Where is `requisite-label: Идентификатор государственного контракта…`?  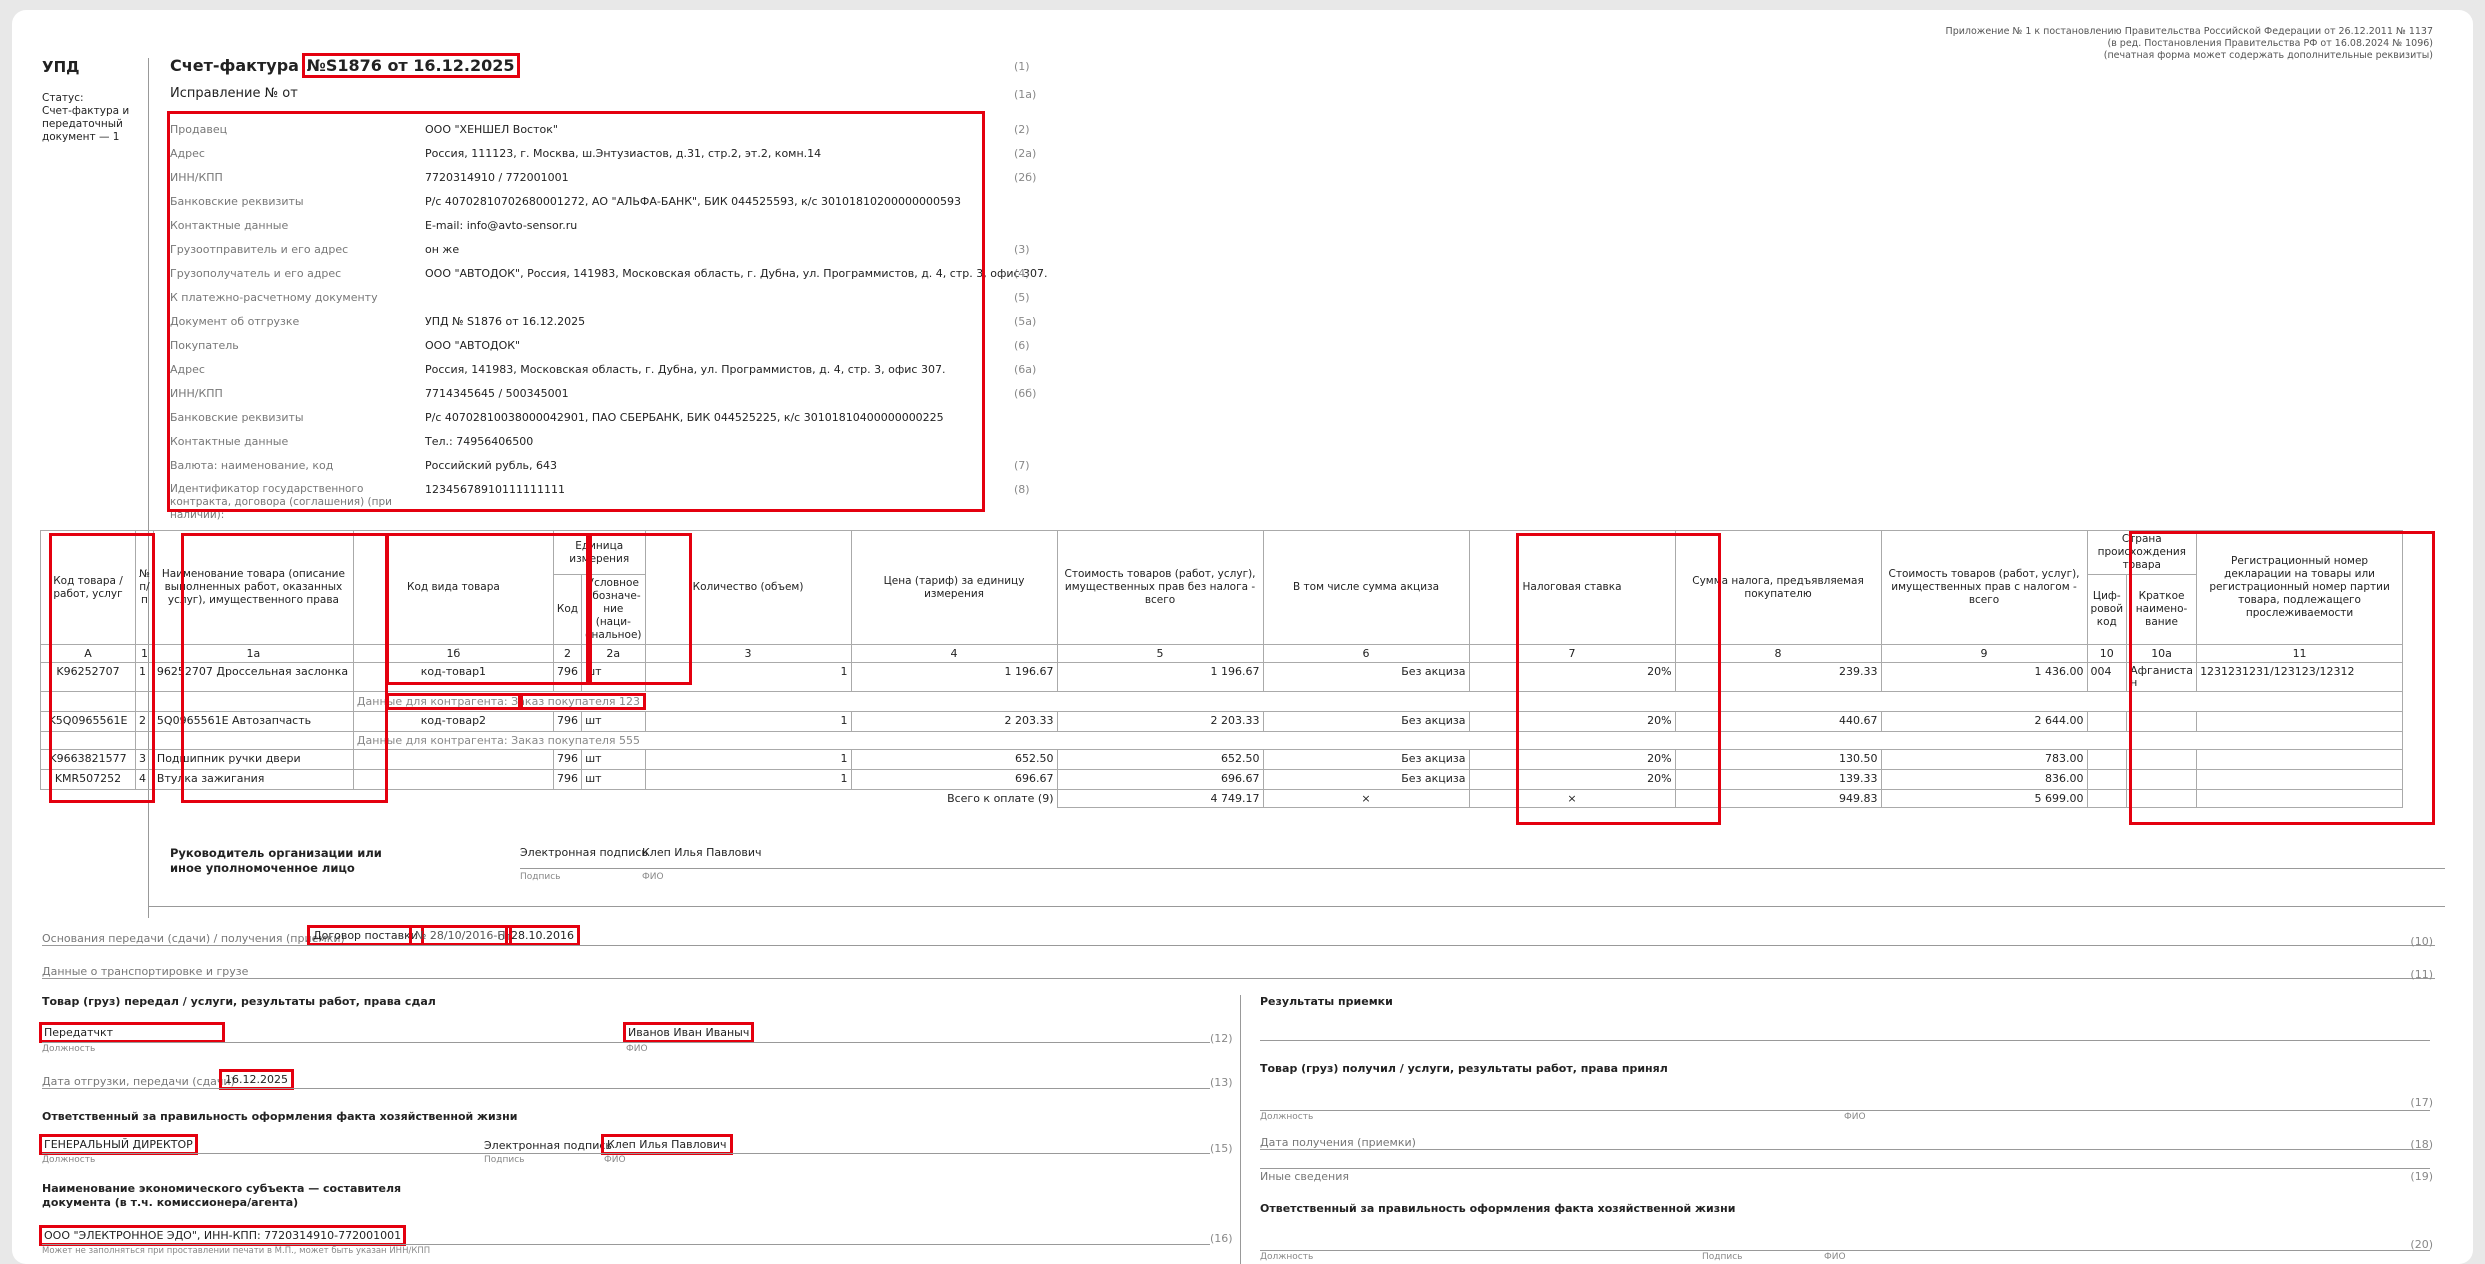
requisite-label: Идентификатор государственного контракта… is located at coordinates (281, 502).